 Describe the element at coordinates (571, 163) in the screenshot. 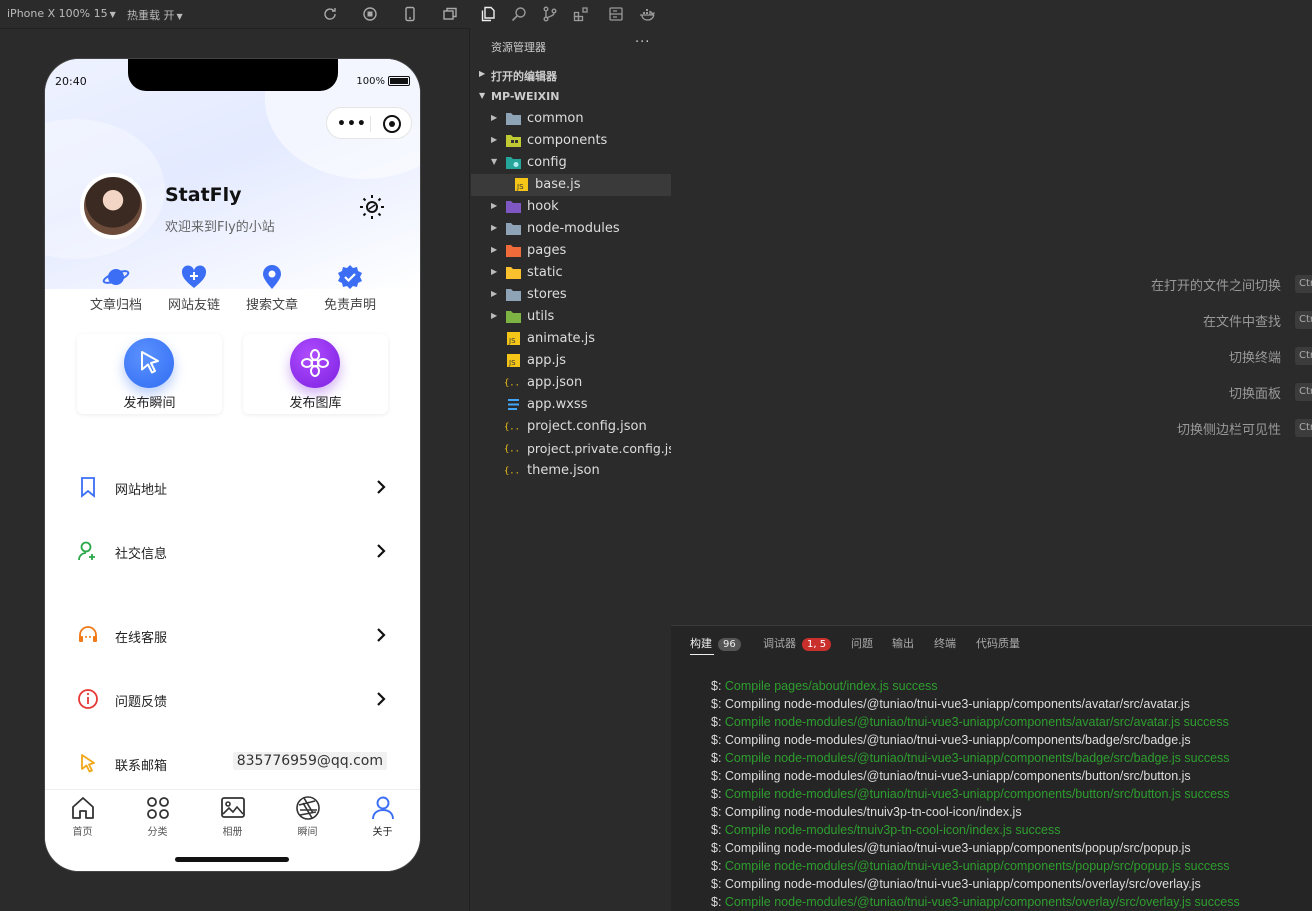

I see `tree-item-config: ▼ config` at that location.